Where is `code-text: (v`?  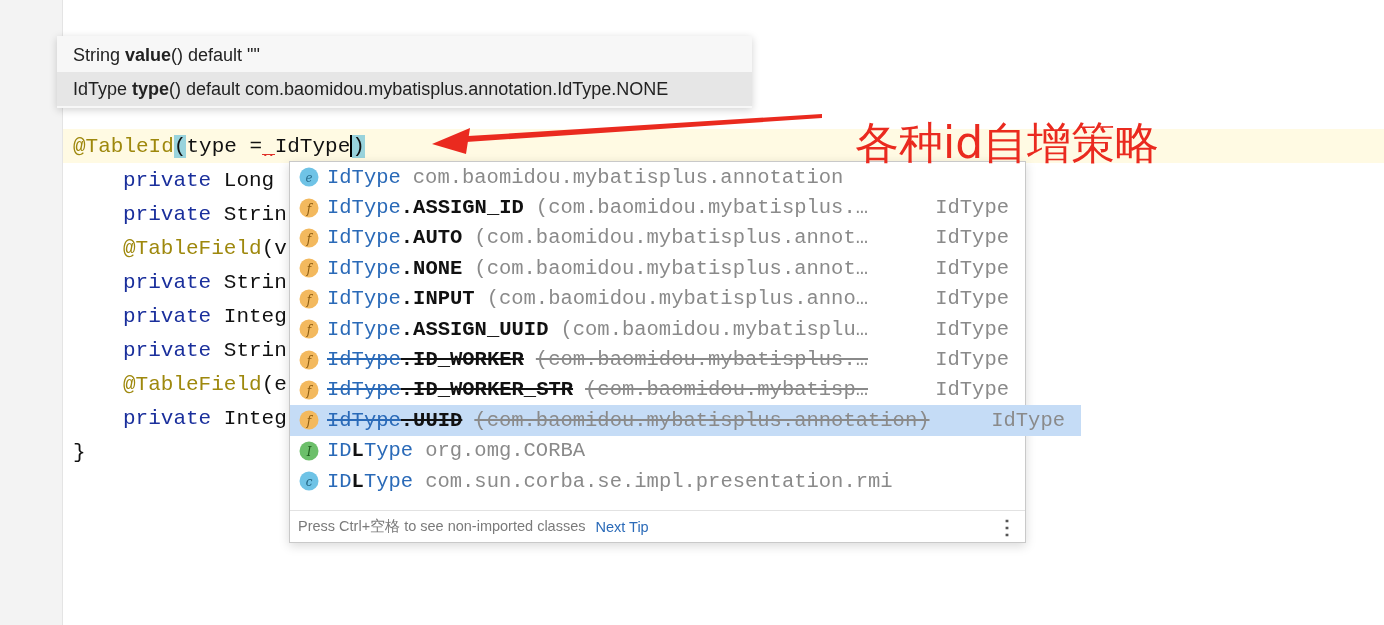
code-text: (v is located at coordinates (274, 248).